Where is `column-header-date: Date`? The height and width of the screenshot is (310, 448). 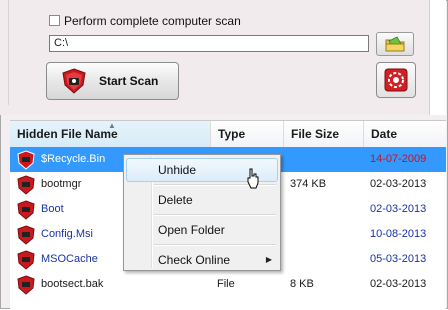
column-header-date: Date is located at coordinates (405, 134).